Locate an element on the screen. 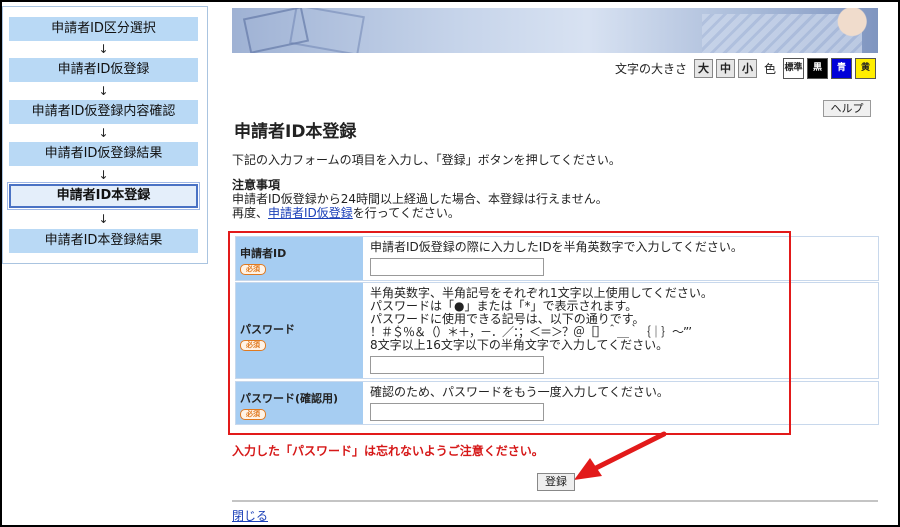 The width and height of the screenshot is (900, 527). page-title: 申請者ID本登録 is located at coordinates (295, 132).